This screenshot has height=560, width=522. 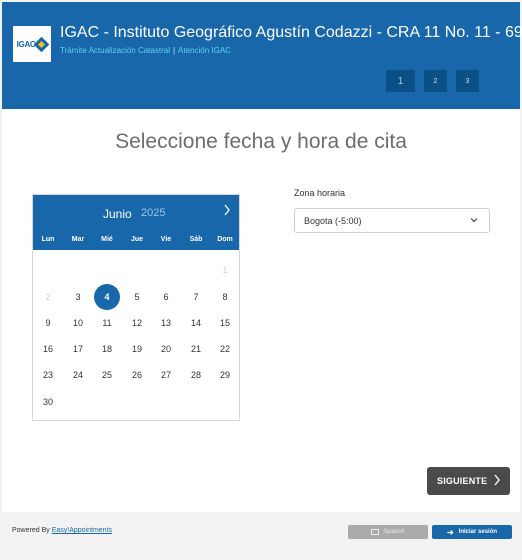 What do you see at coordinates (166, 375) in the screenshot?
I see `calendar-day: 27` at bounding box center [166, 375].